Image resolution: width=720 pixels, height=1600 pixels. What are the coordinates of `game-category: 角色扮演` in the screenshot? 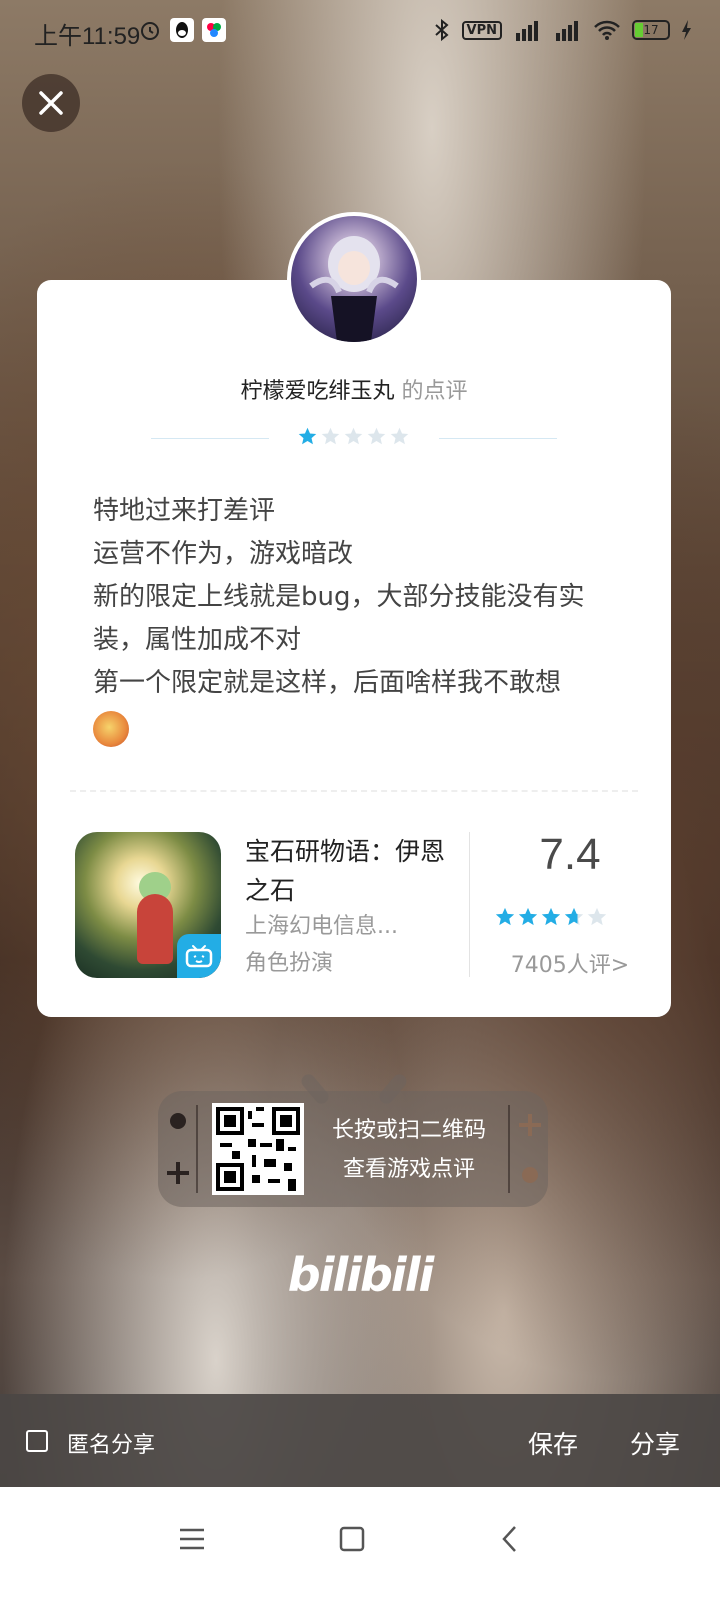 It's located at (289, 963).